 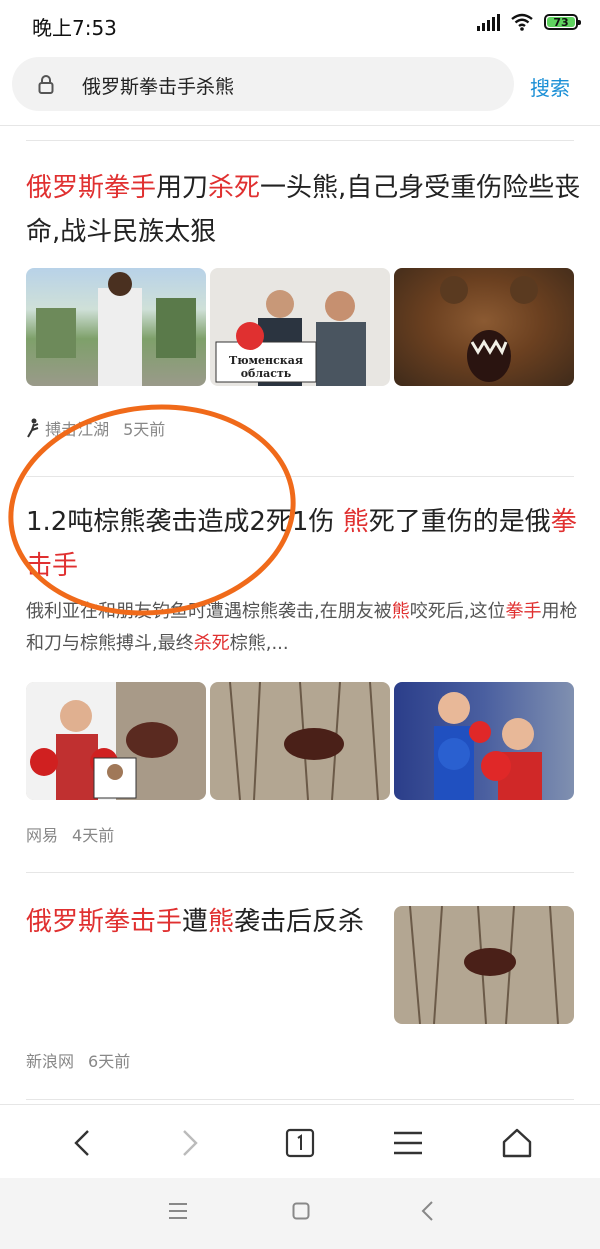 What do you see at coordinates (158, 85) in the screenshot?
I see `search-input: 俄罗斯拳击手杀熊` at bounding box center [158, 85].